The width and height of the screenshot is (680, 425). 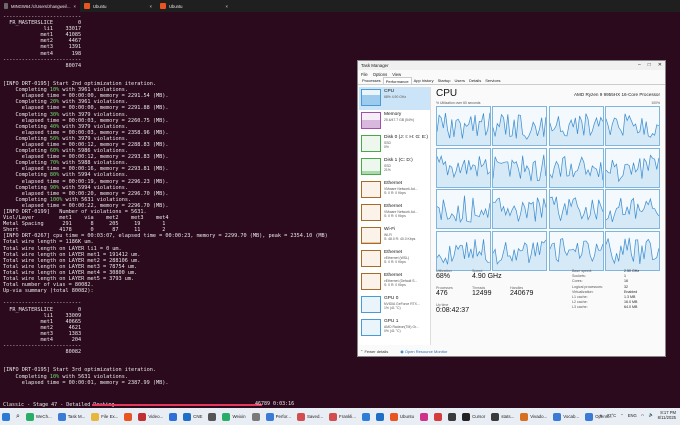 I want to click on fewer-details-link: ⌃ Fewer details, so click(x=374, y=351).